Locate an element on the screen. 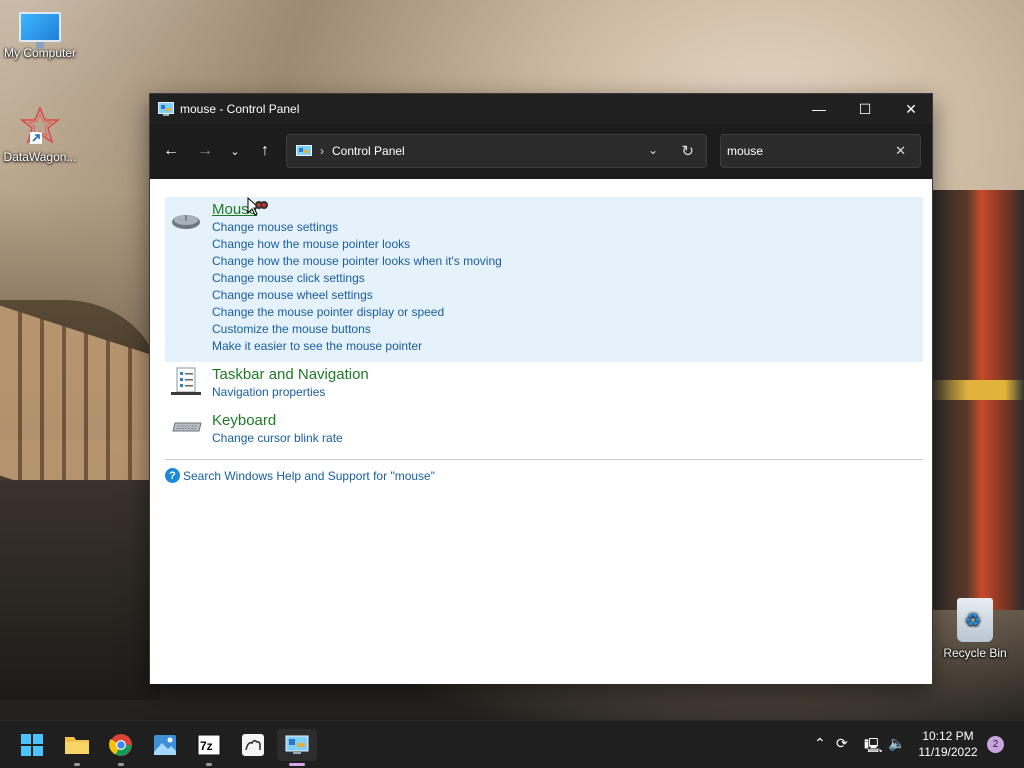 The image size is (1024, 768). up-button: ↑ is located at coordinates (265, 151).